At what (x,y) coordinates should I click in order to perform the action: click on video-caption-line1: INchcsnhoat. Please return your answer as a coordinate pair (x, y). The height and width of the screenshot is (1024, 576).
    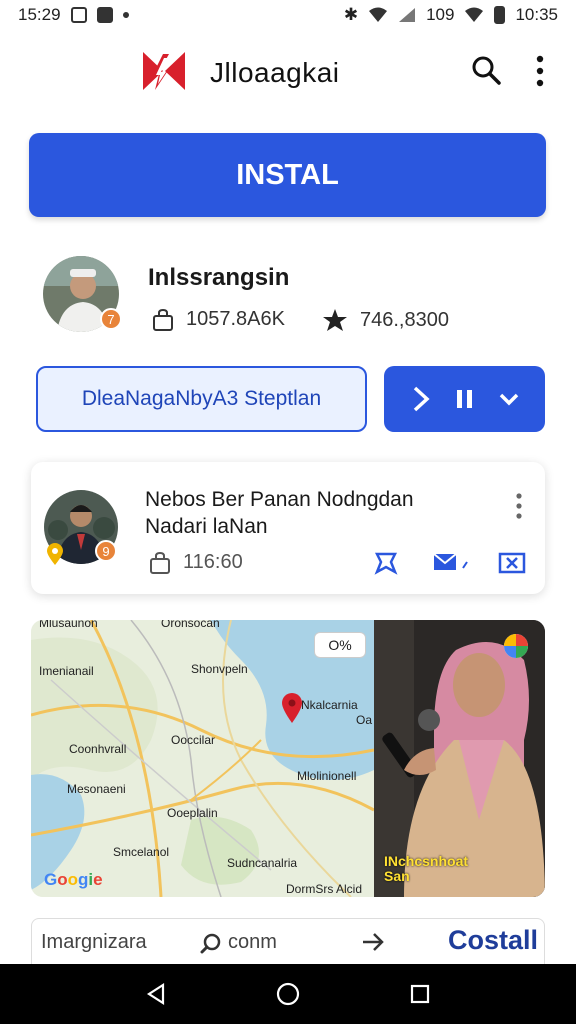
    Looking at the image, I should click on (426, 861).